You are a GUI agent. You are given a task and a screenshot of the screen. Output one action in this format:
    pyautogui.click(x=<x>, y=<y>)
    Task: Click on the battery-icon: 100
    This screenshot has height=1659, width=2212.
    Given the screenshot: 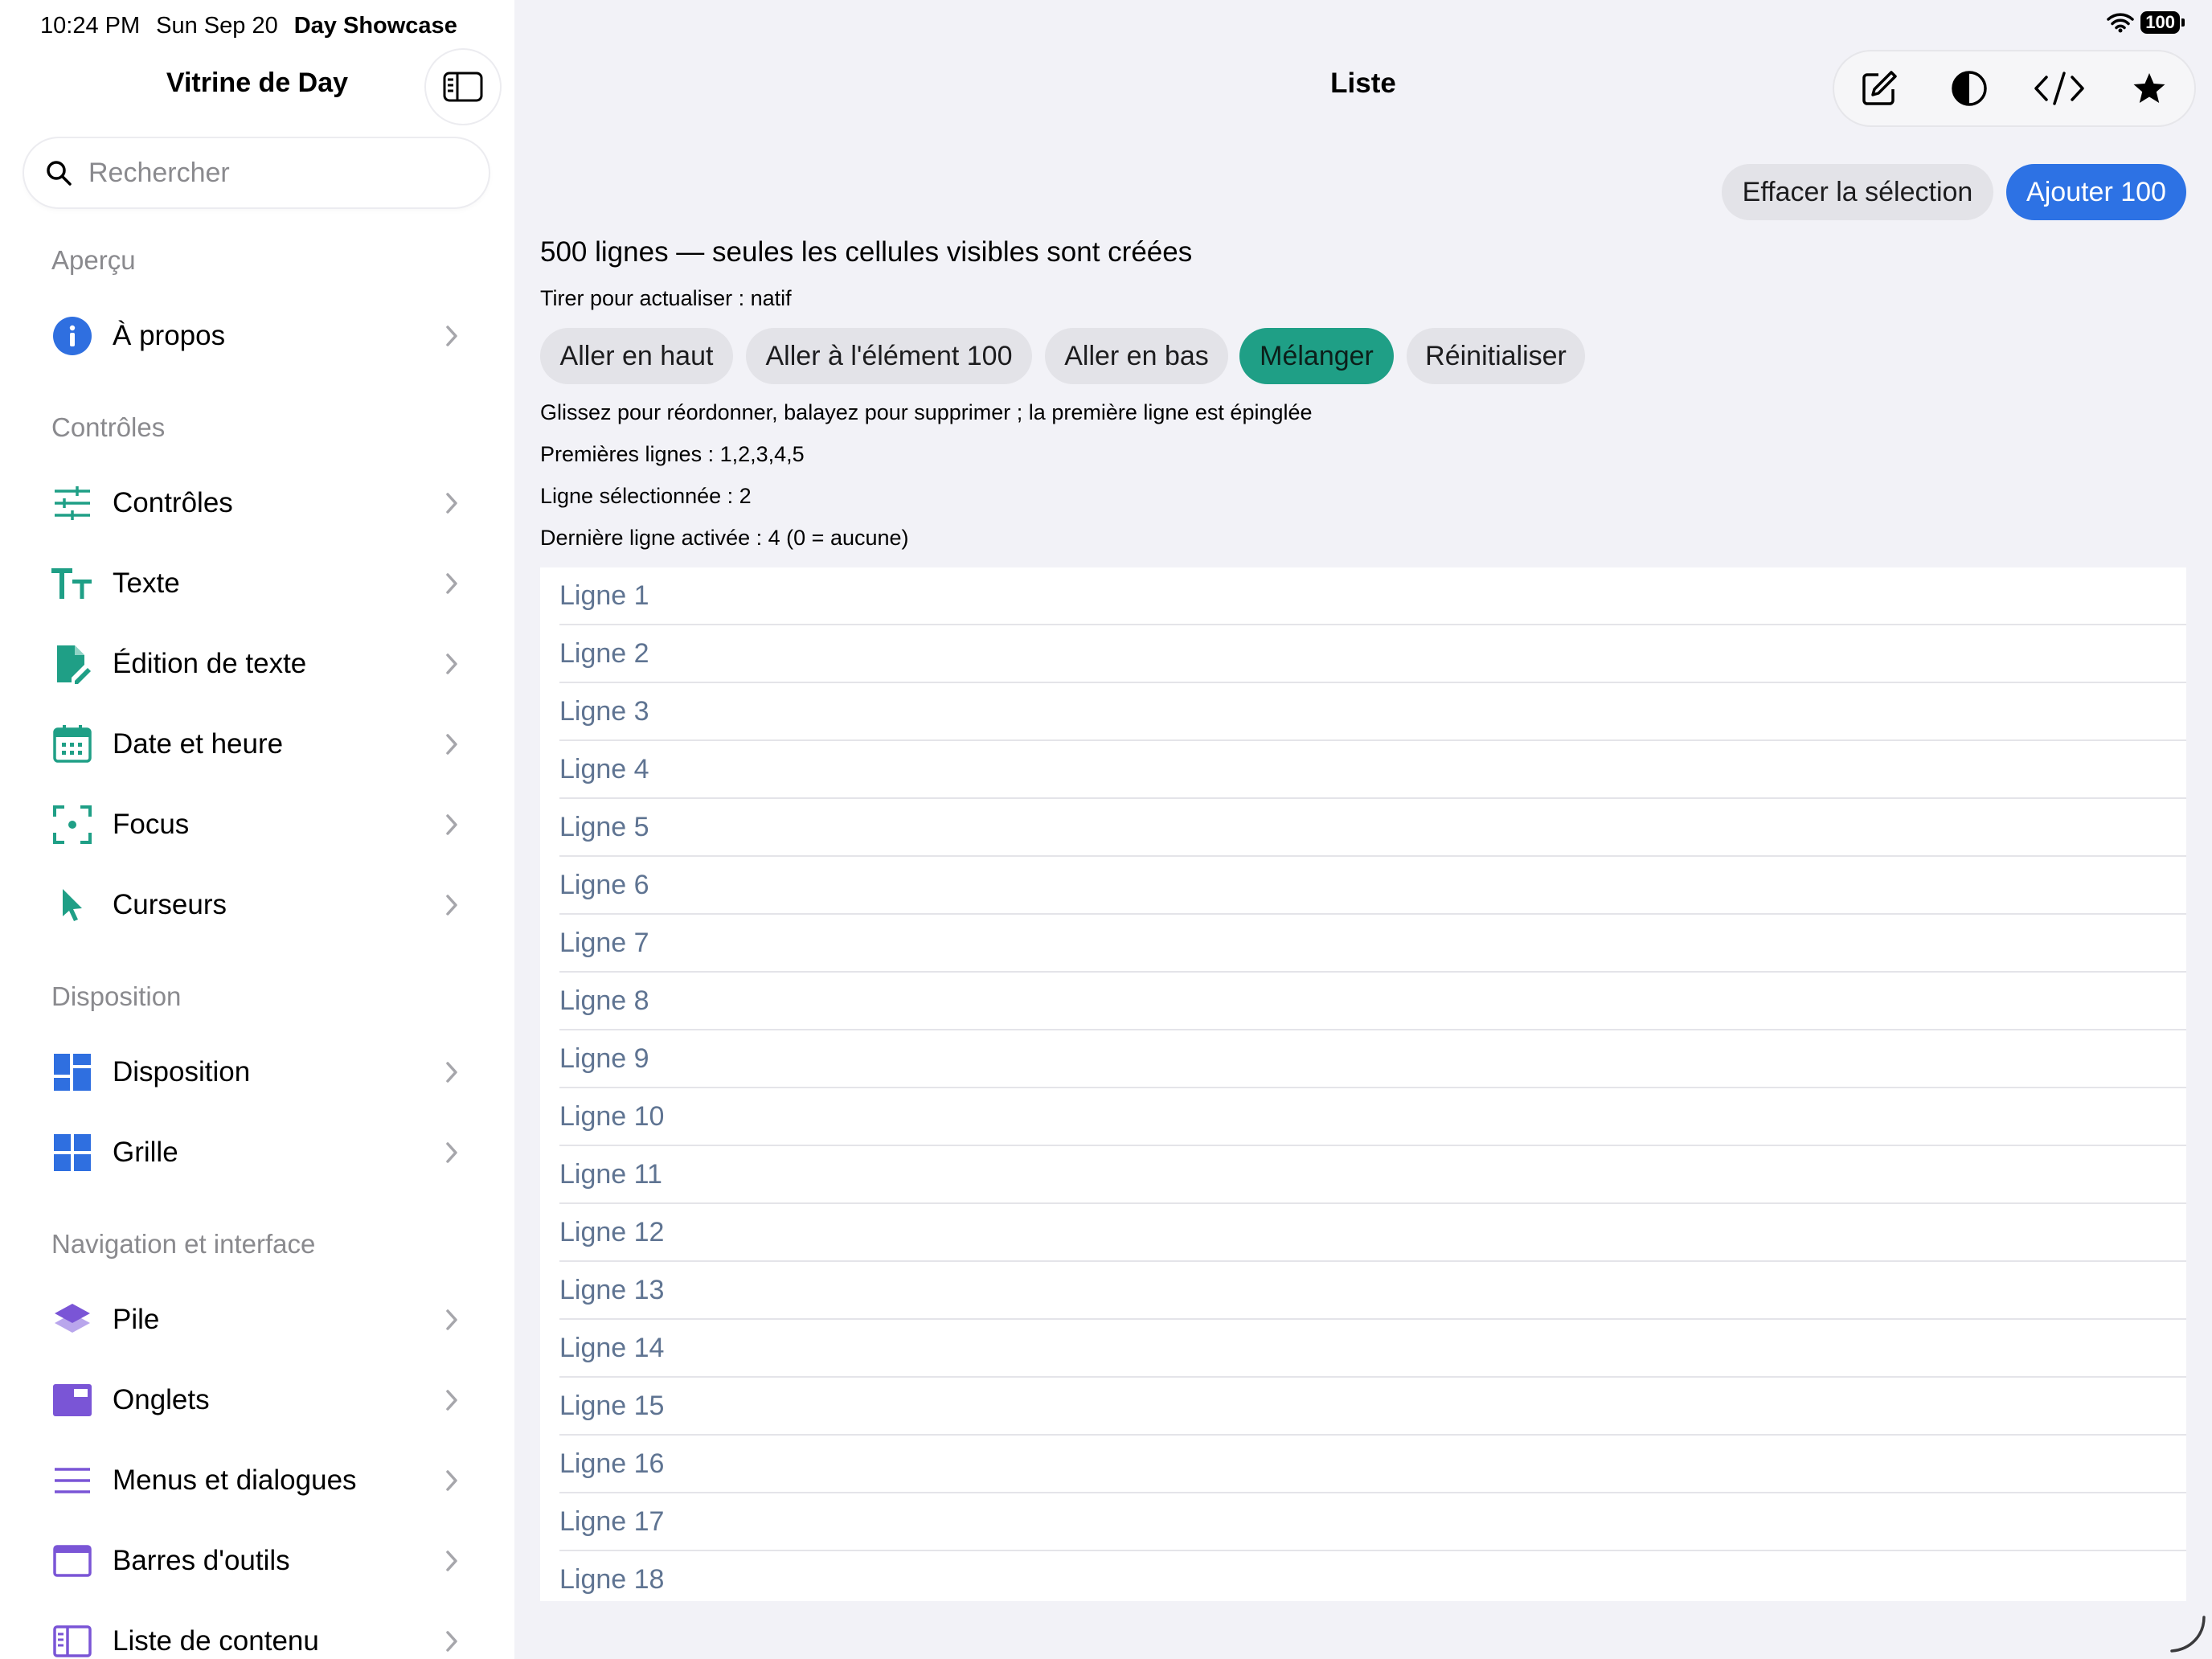 What is the action you would take?
    pyautogui.click(x=2162, y=22)
    